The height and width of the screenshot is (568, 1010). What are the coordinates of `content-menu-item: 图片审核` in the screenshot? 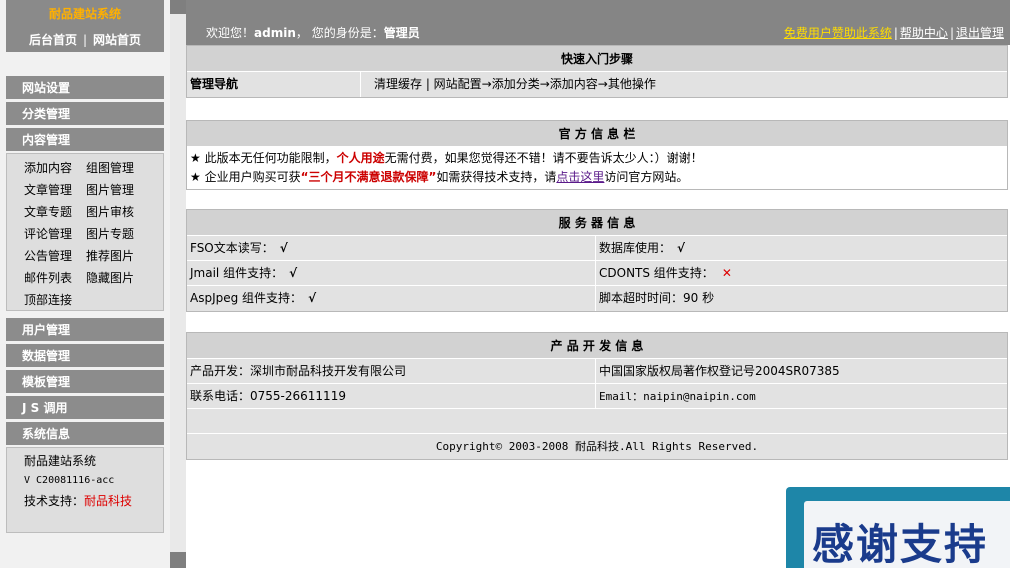 It's located at (117, 212).